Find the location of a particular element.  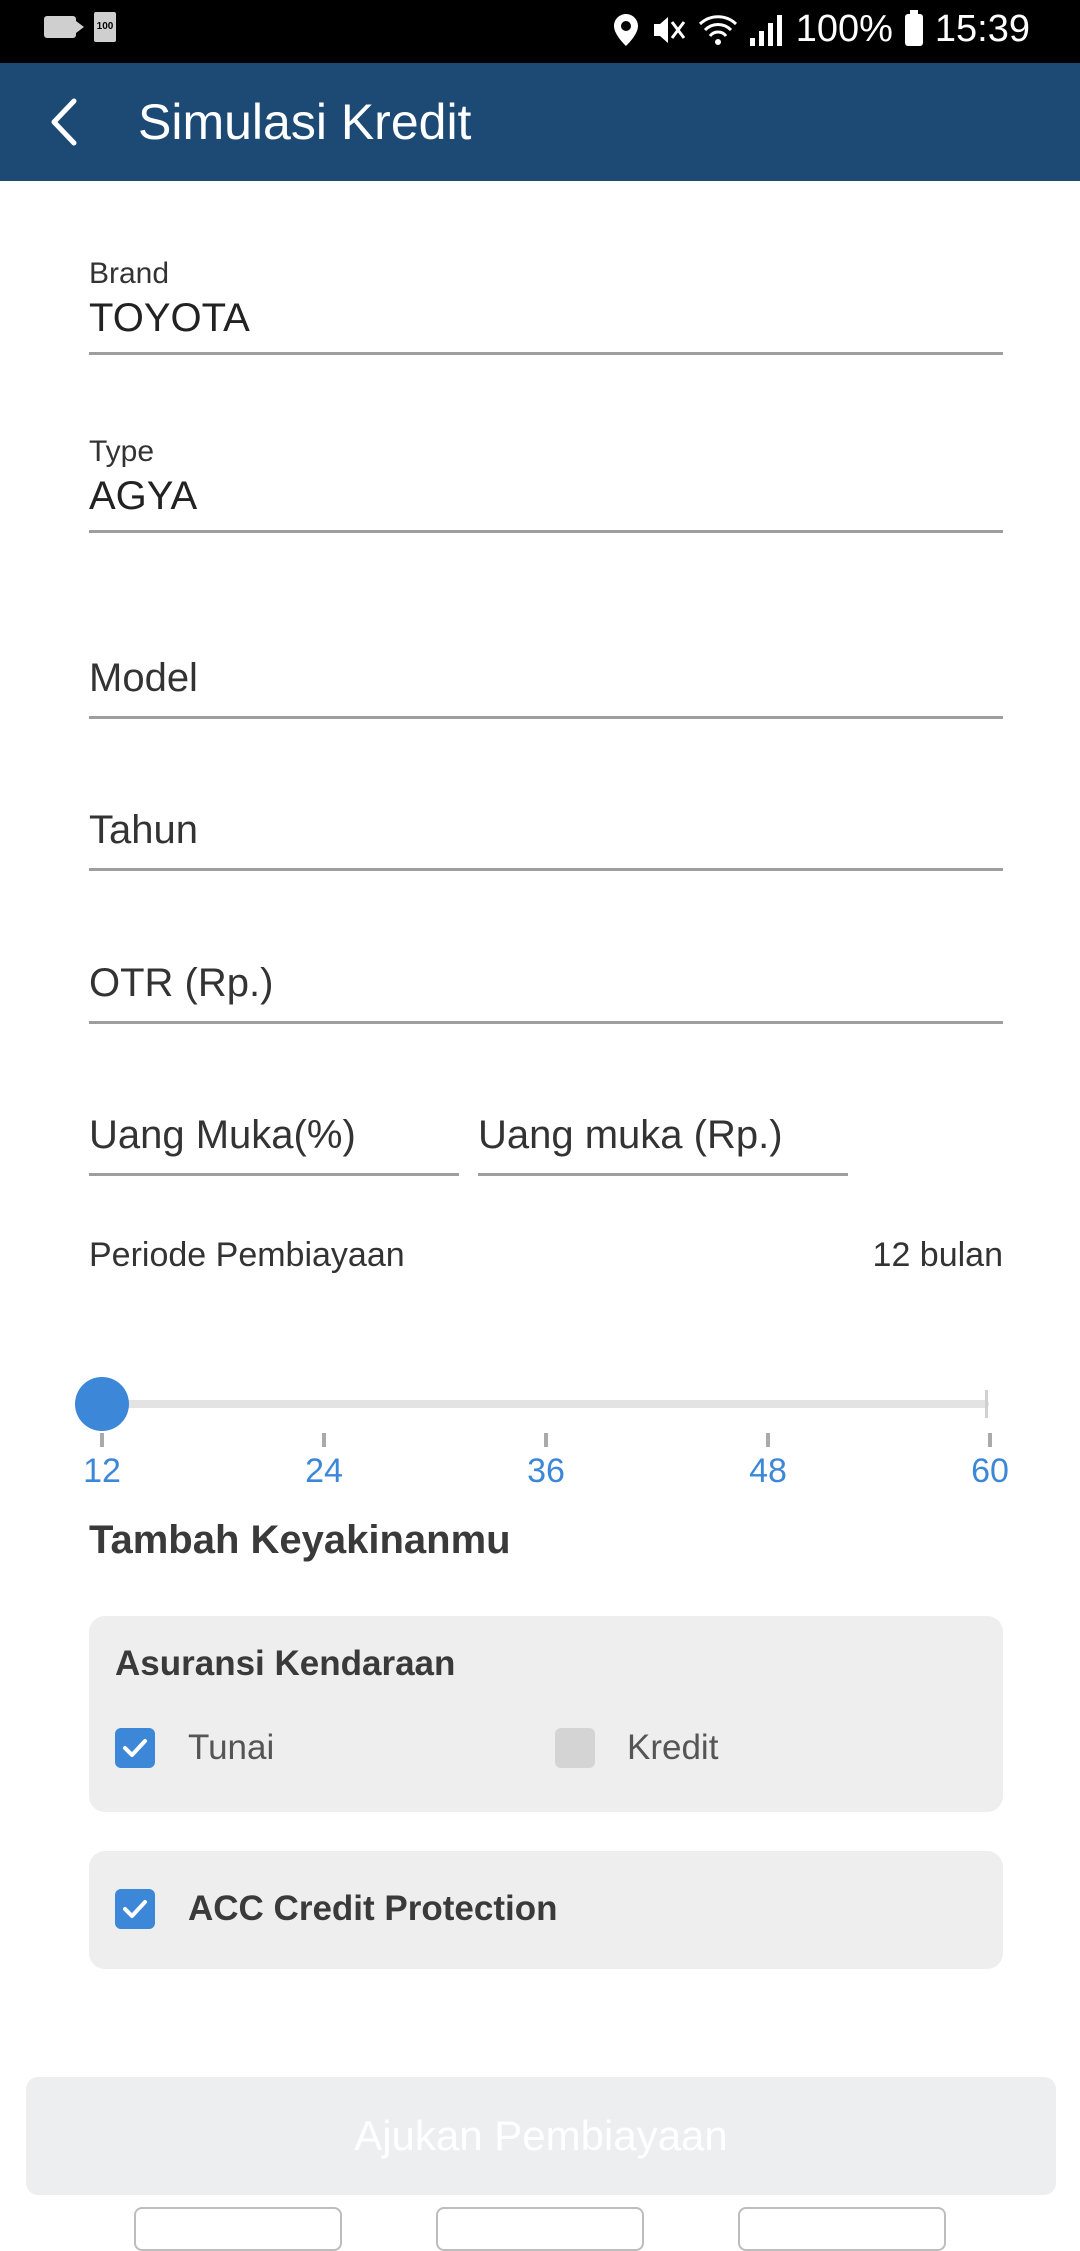

mute-icon is located at coordinates (669, 29).